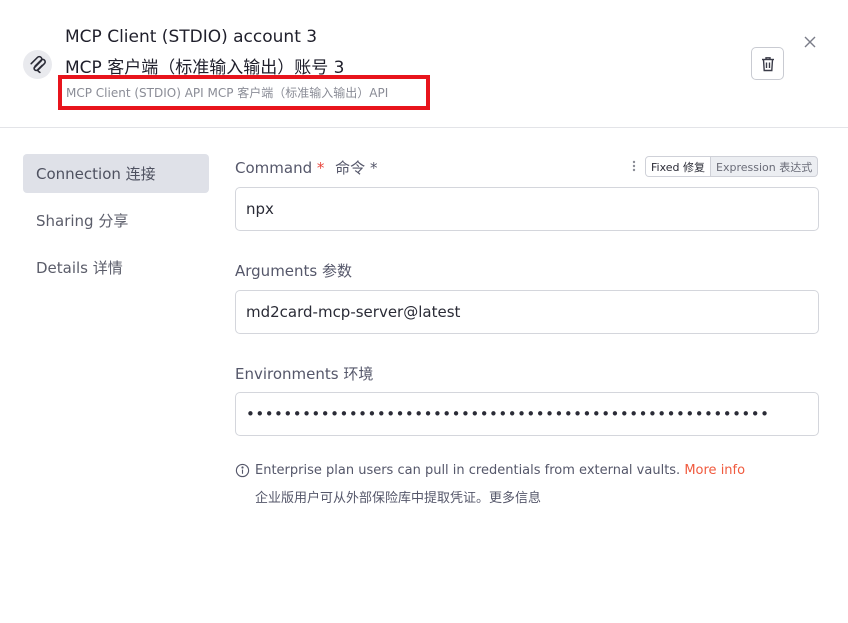  I want to click on sidebar-item-connection: Connection 连接, so click(116, 173).